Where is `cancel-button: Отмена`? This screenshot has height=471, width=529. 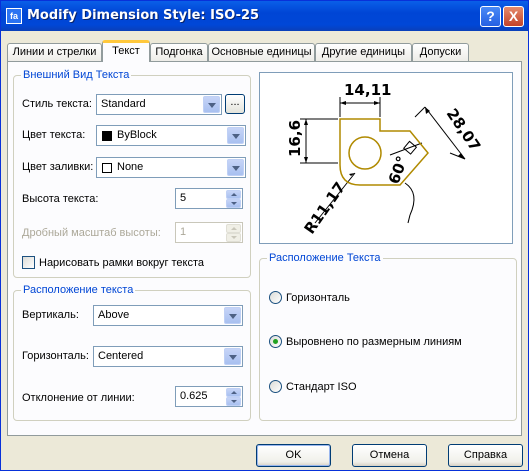 cancel-button: Отмена is located at coordinates (389, 455).